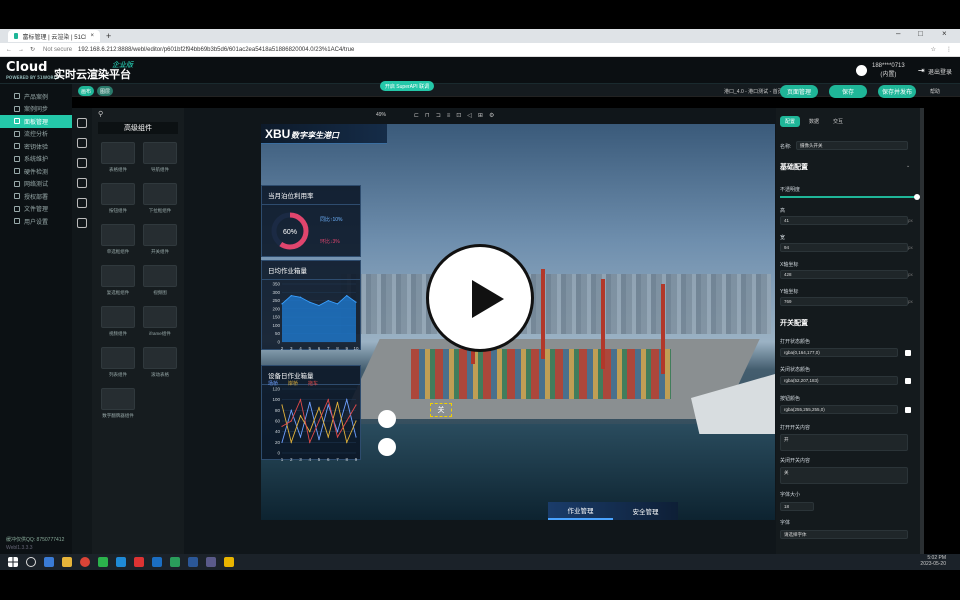 This screenshot has width=960, height=600. What do you see at coordinates (118, 157) in the screenshot?
I see `component-item: 表格组件` at bounding box center [118, 157].